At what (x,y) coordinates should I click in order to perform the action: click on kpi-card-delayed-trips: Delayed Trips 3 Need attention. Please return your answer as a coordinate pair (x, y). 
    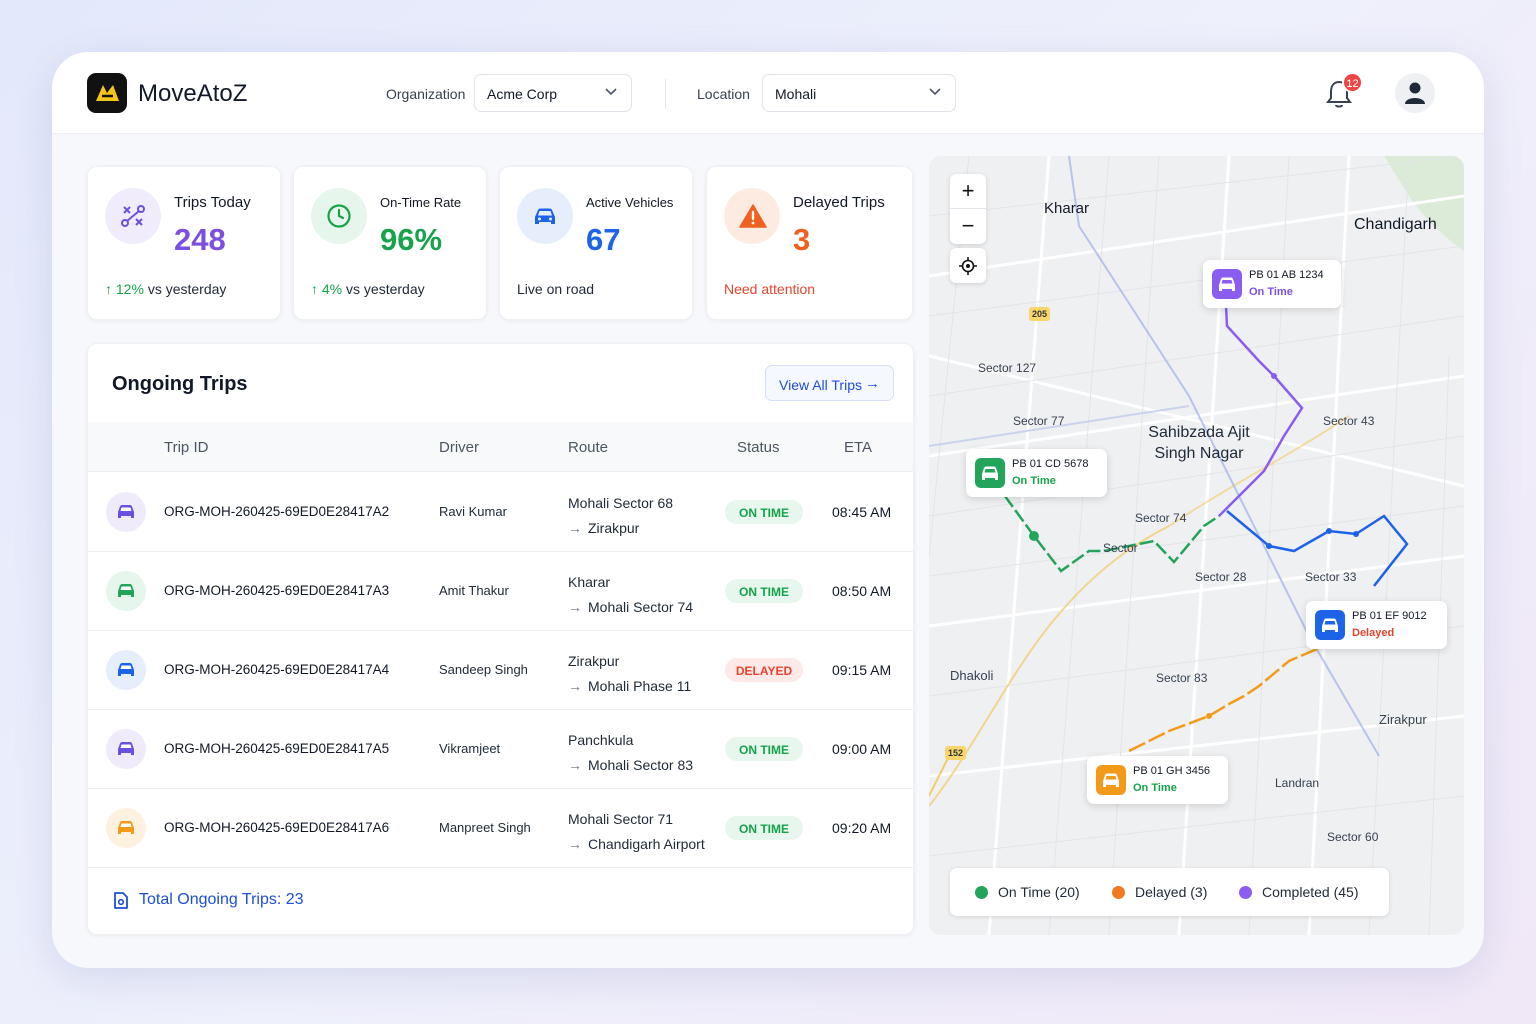
    Looking at the image, I should click on (809, 243).